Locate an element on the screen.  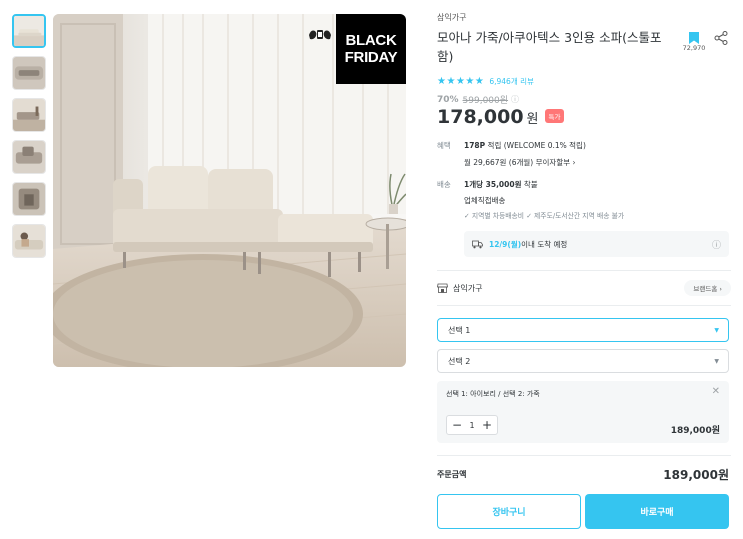
shipping-label: 배송 is located at coordinates (444, 184).